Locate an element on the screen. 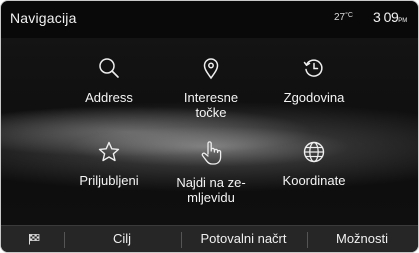 Image resolution: width=419 pixels, height=253 pixels. history-label: Zgodovina is located at coordinates (314, 97).